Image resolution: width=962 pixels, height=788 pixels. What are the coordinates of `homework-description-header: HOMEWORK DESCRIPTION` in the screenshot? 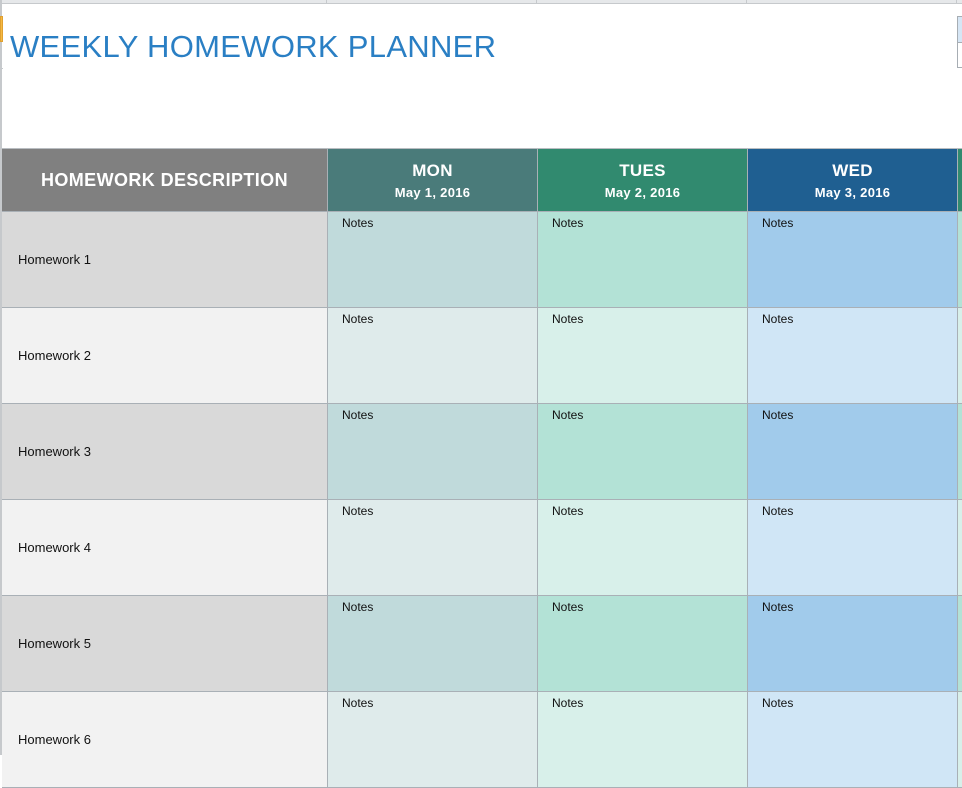 It's located at (165, 180).